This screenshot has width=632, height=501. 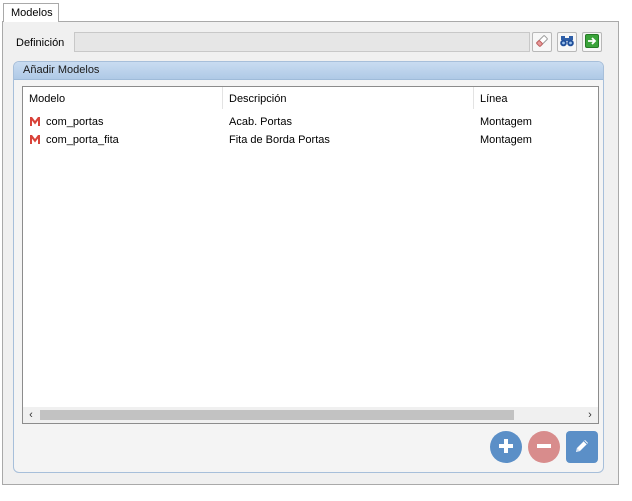 What do you see at coordinates (279, 140) in the screenshot?
I see `cell-descripcion: Fita de Borda Portas` at bounding box center [279, 140].